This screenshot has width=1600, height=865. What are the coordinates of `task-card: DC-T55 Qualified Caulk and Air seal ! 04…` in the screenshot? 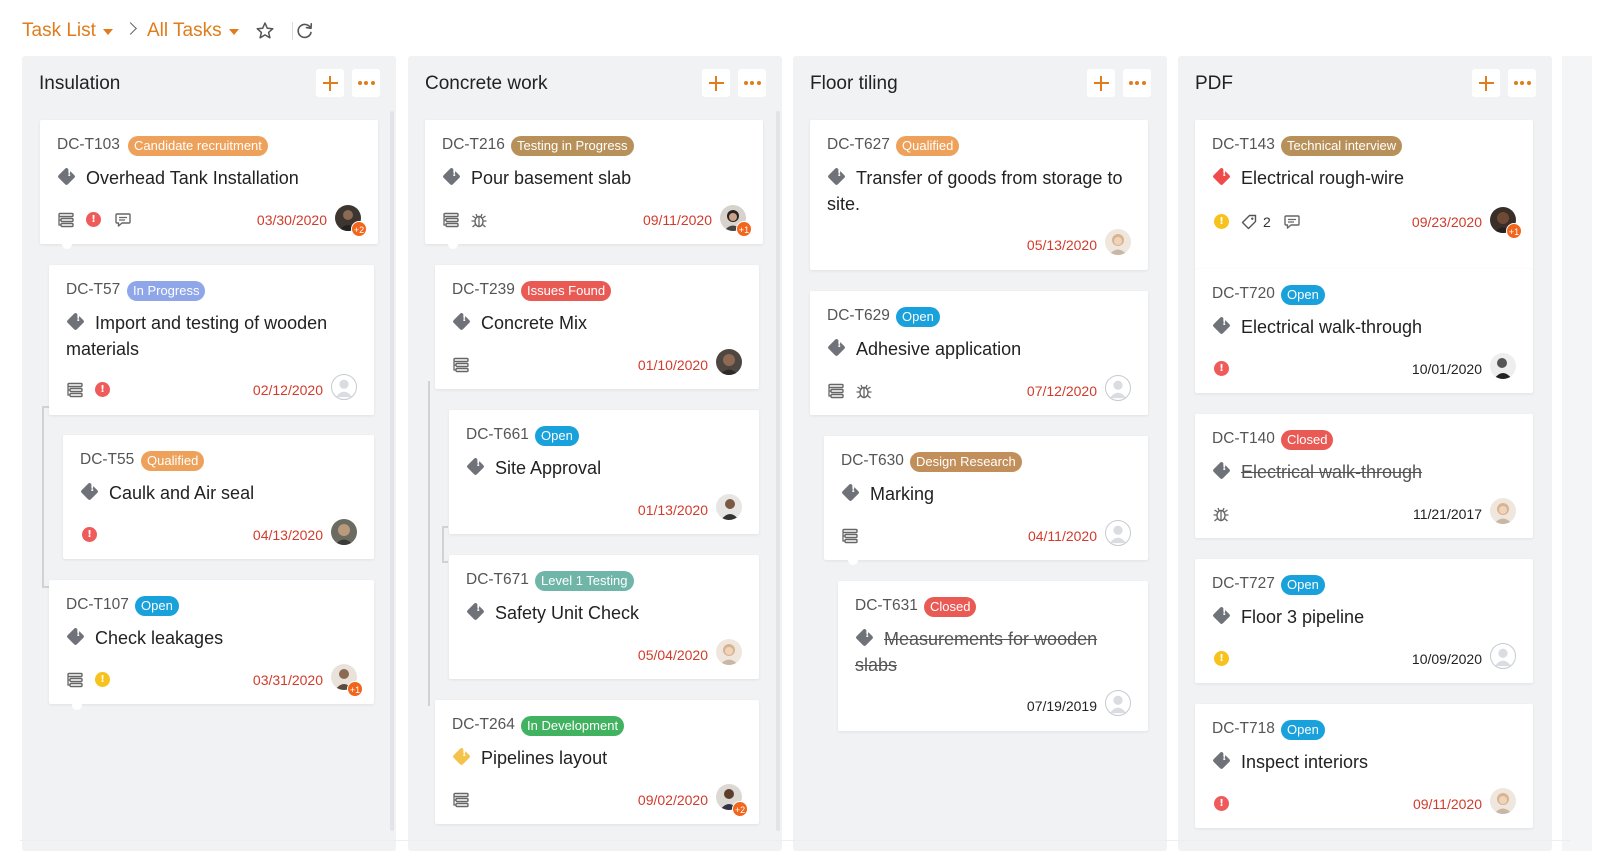 It's located at (218, 497).